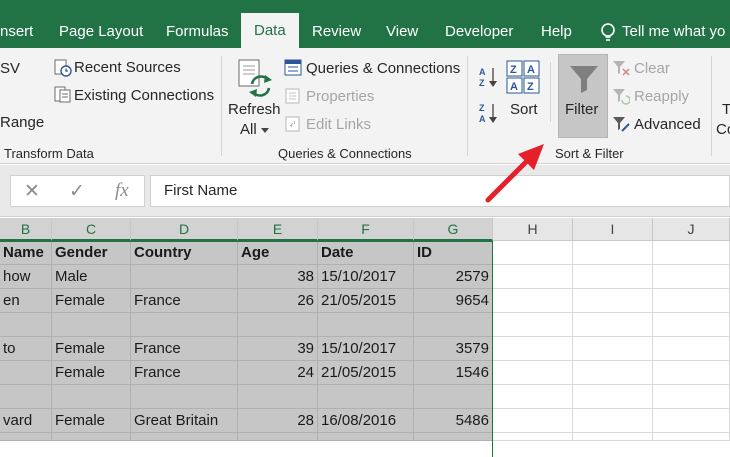  What do you see at coordinates (366, 253) in the screenshot?
I see `table-header-cell: Date` at bounding box center [366, 253].